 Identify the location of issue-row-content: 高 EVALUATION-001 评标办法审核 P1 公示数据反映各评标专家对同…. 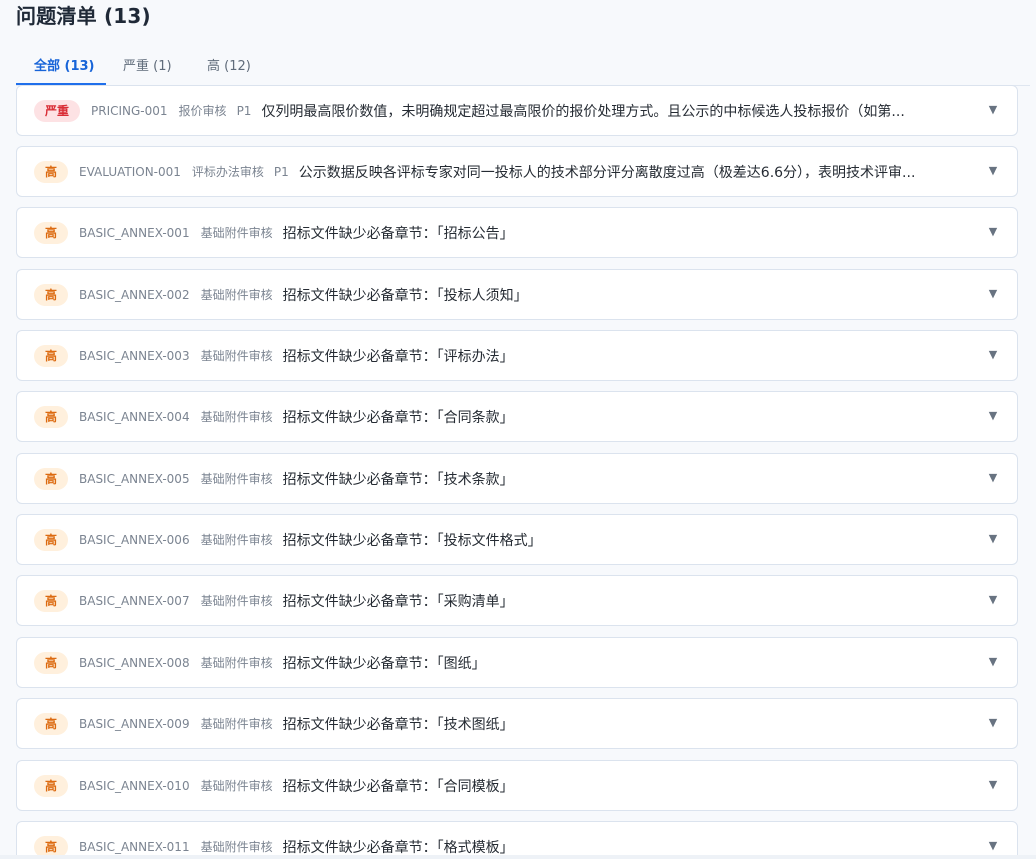
(503, 171).